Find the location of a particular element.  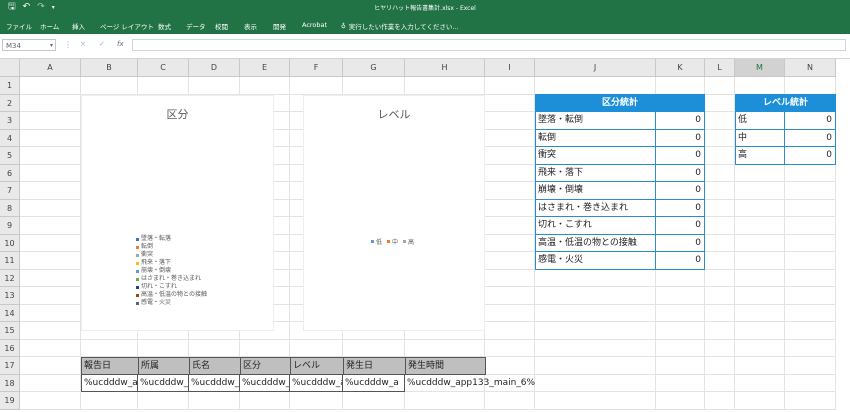

formula-bar-grip-icon: ⋮ is located at coordinates (68, 44).